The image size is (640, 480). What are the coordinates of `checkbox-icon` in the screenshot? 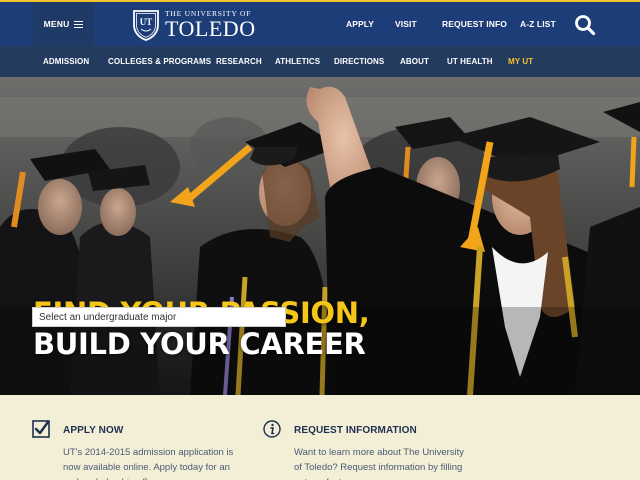 It's located at (41, 429).